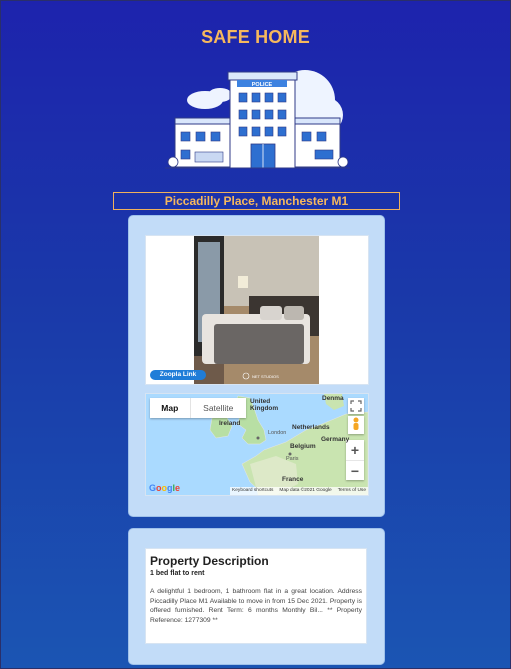  What do you see at coordinates (335, 439) in the screenshot?
I see `map-label-germany: Germany` at bounding box center [335, 439].